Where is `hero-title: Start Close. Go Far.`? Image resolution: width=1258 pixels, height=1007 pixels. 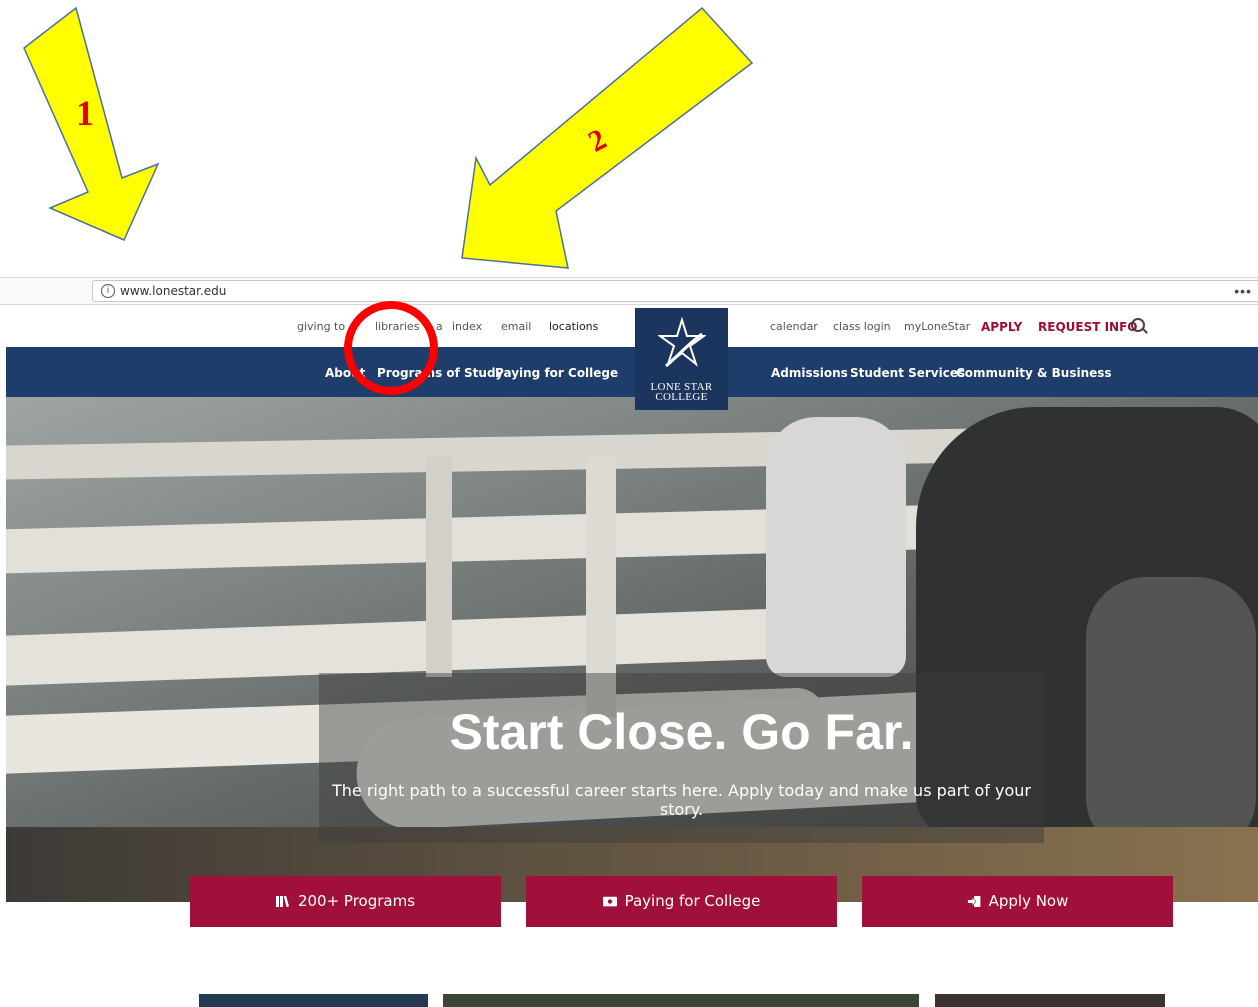
hero-title: Start Close. Go Far. is located at coordinates (681, 732).